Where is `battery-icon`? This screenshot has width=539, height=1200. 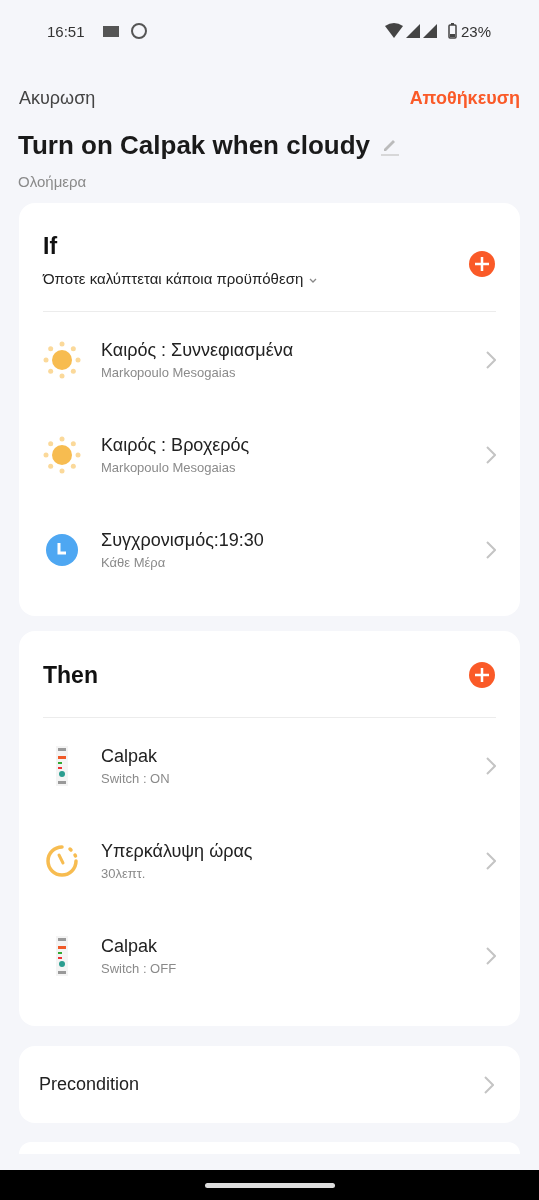
battery-icon is located at coordinates (452, 31).